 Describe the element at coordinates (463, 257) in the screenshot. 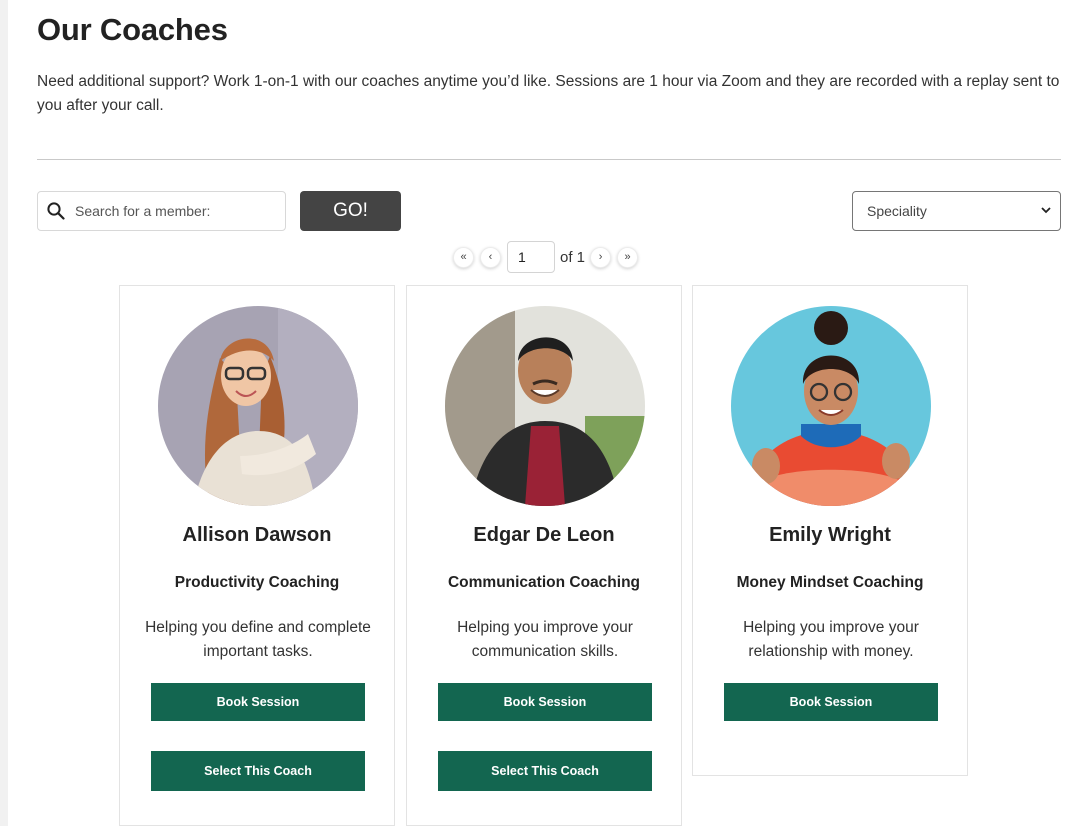

I see `first-page-button: «` at that location.